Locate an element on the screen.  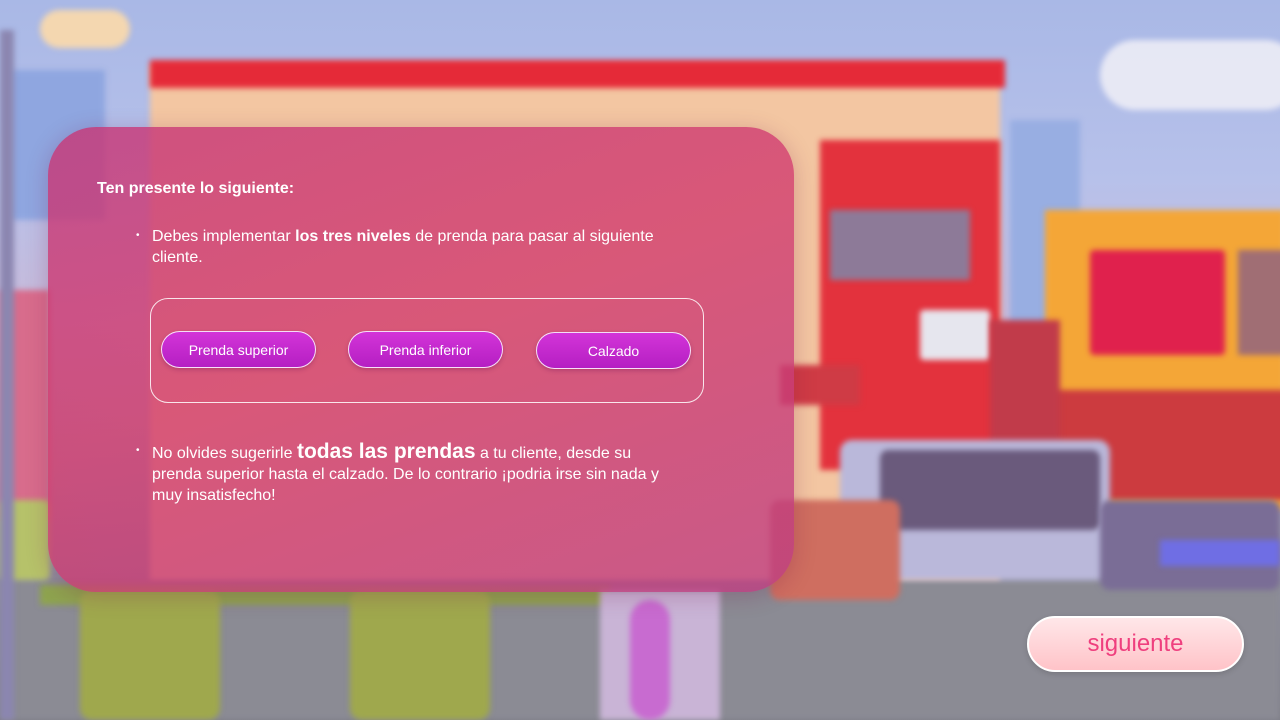
background-cloud is located at coordinates (1190, 75).